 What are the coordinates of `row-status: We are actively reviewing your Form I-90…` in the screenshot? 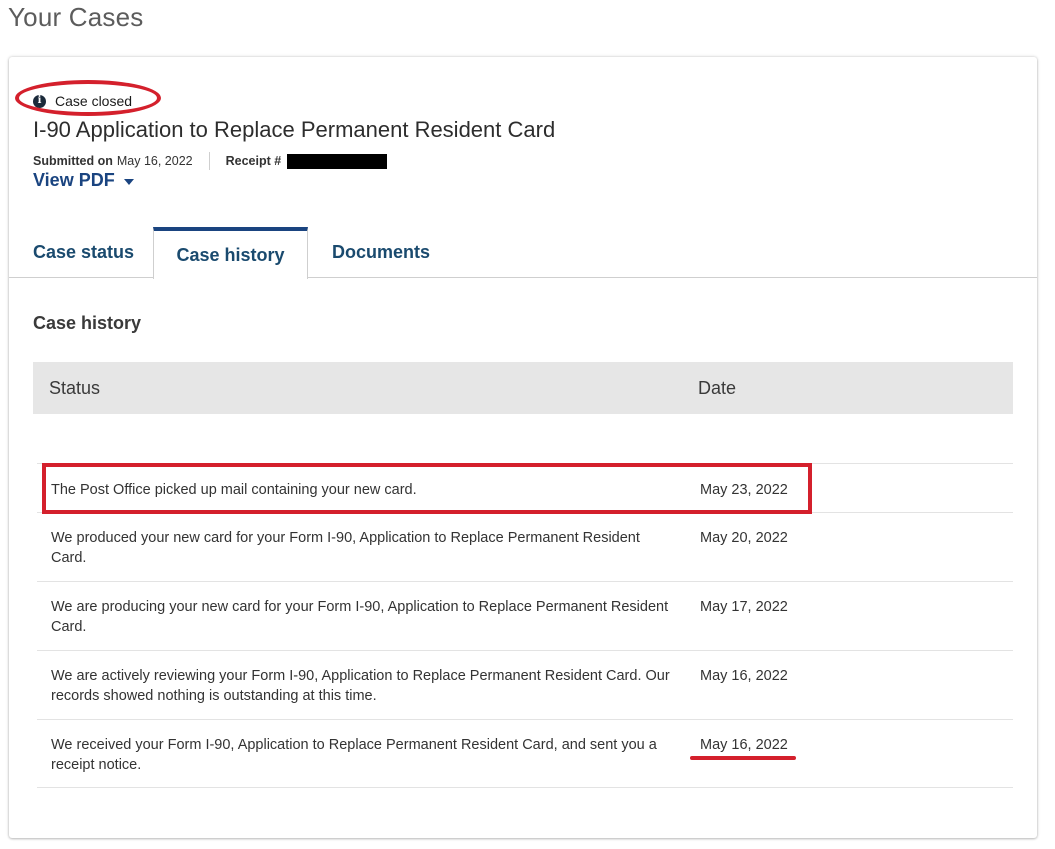 It's located at (360, 686).